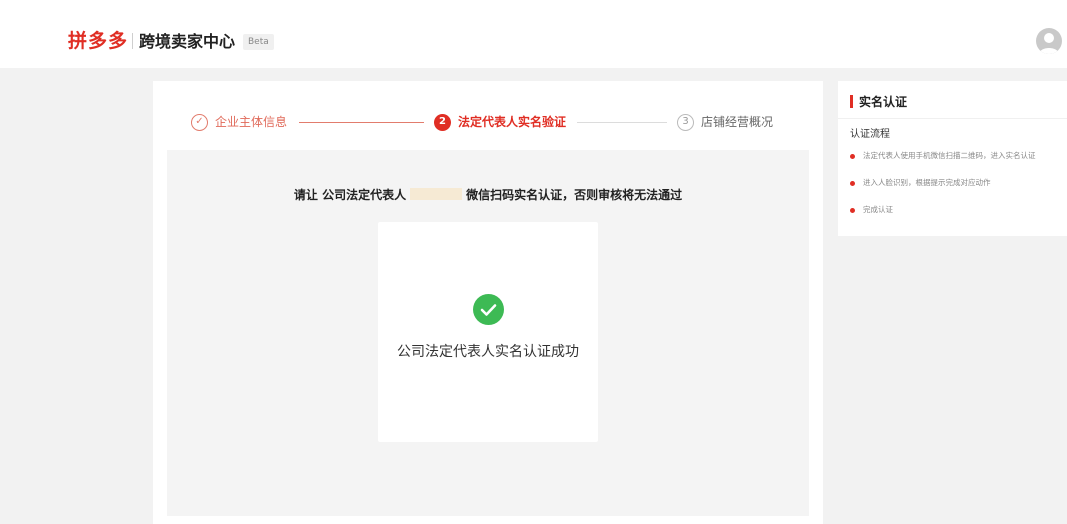 Image resolution: width=1067 pixels, height=524 pixels. Describe the element at coordinates (685, 122) in the screenshot. I see `step-number: 3` at that location.